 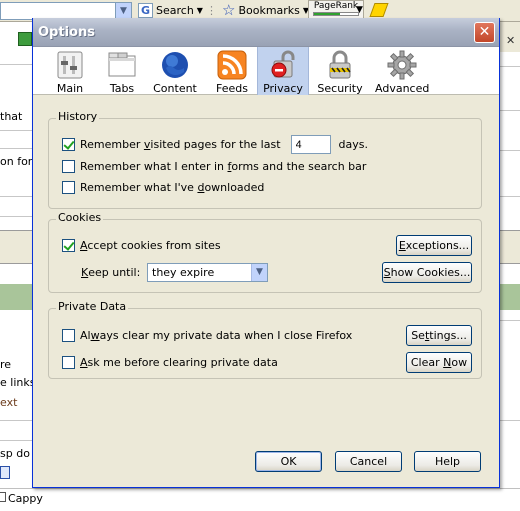 What do you see at coordinates (25, 498) in the screenshot?
I see `cappy-label: Cappy` at bounding box center [25, 498].